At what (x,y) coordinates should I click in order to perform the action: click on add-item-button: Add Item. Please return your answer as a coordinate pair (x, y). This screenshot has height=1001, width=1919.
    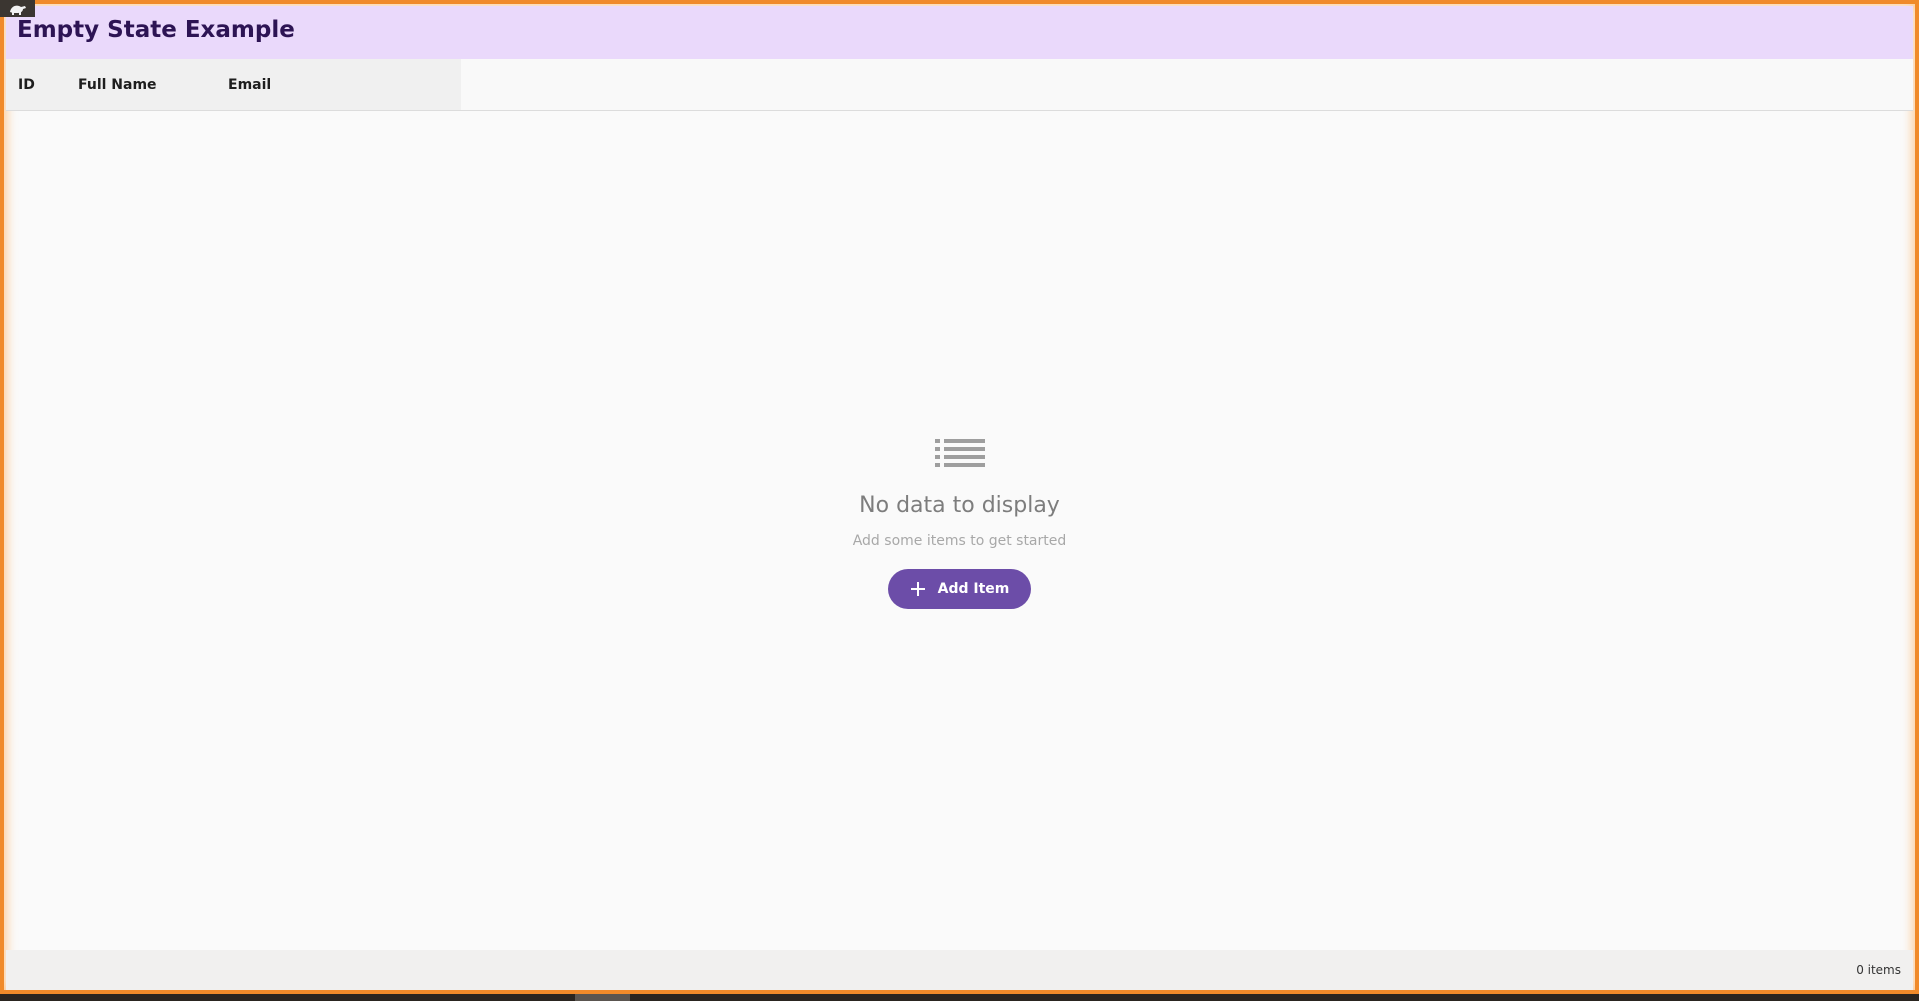
    Looking at the image, I should click on (959, 589).